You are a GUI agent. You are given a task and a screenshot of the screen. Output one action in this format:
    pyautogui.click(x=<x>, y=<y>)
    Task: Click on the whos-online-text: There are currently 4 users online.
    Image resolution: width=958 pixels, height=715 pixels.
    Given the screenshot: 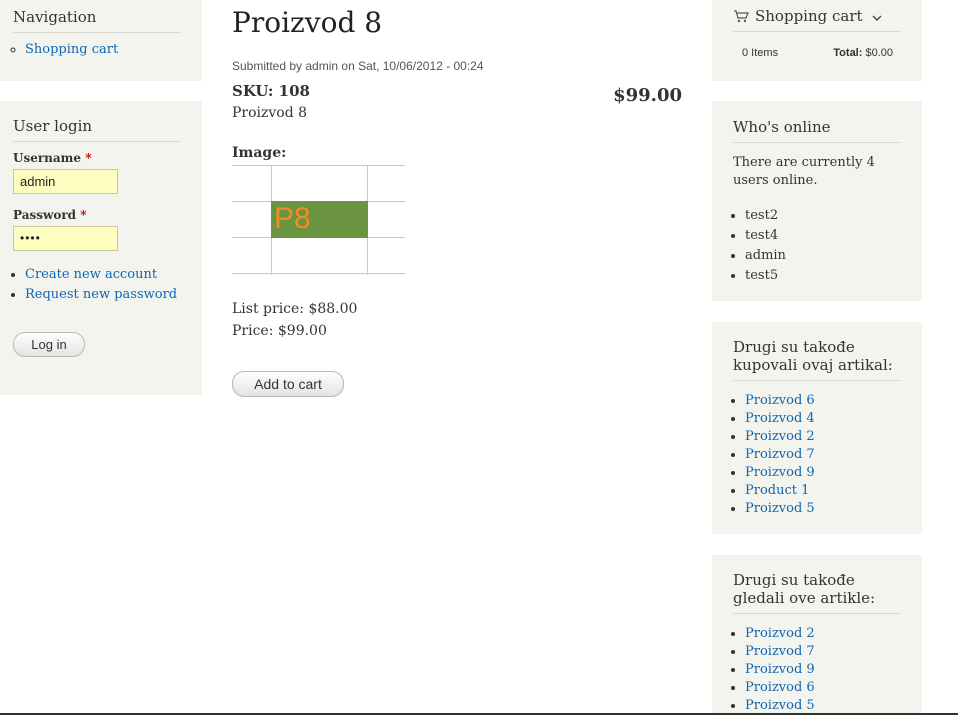 What is the action you would take?
    pyautogui.click(x=804, y=171)
    